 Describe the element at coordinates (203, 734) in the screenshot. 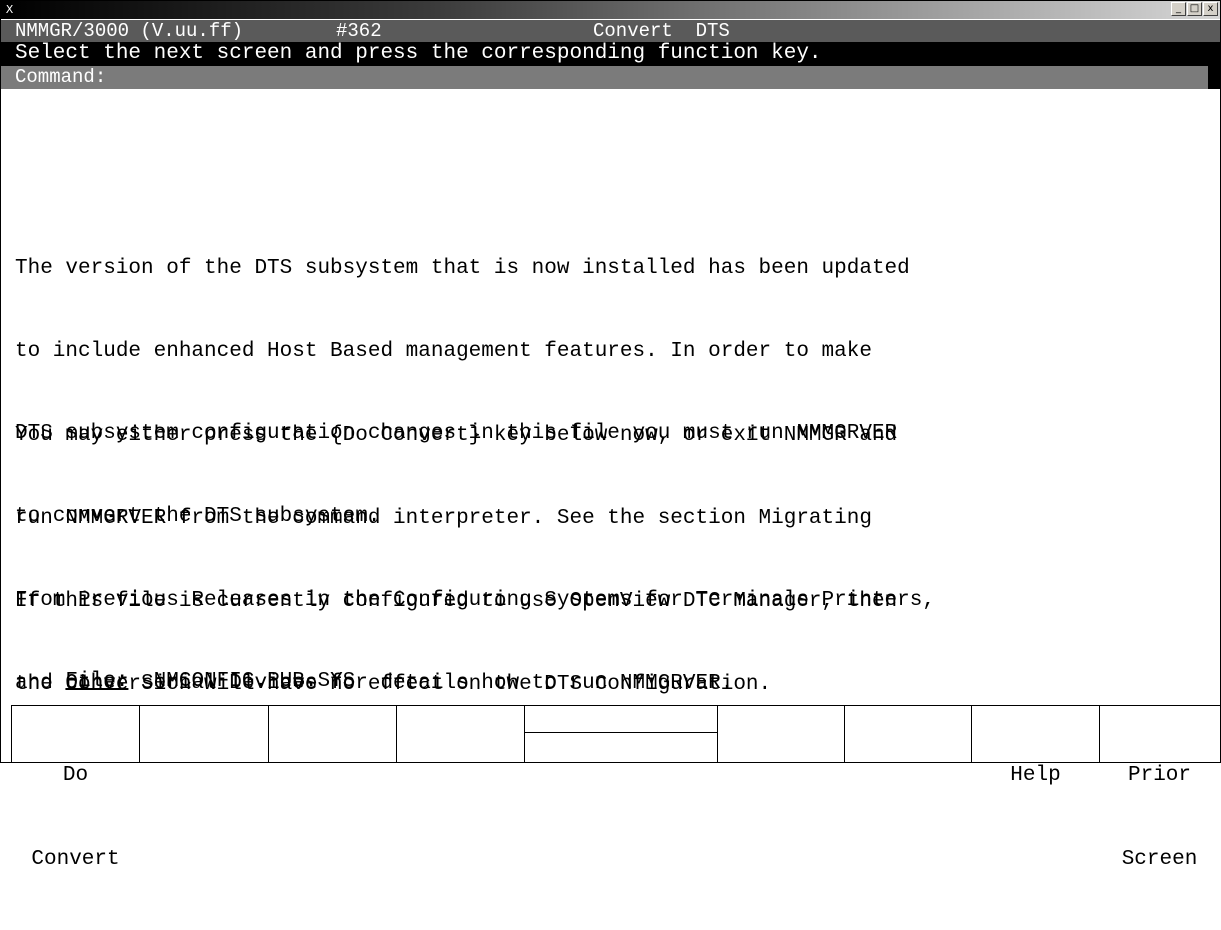

I see `f2-key` at that location.